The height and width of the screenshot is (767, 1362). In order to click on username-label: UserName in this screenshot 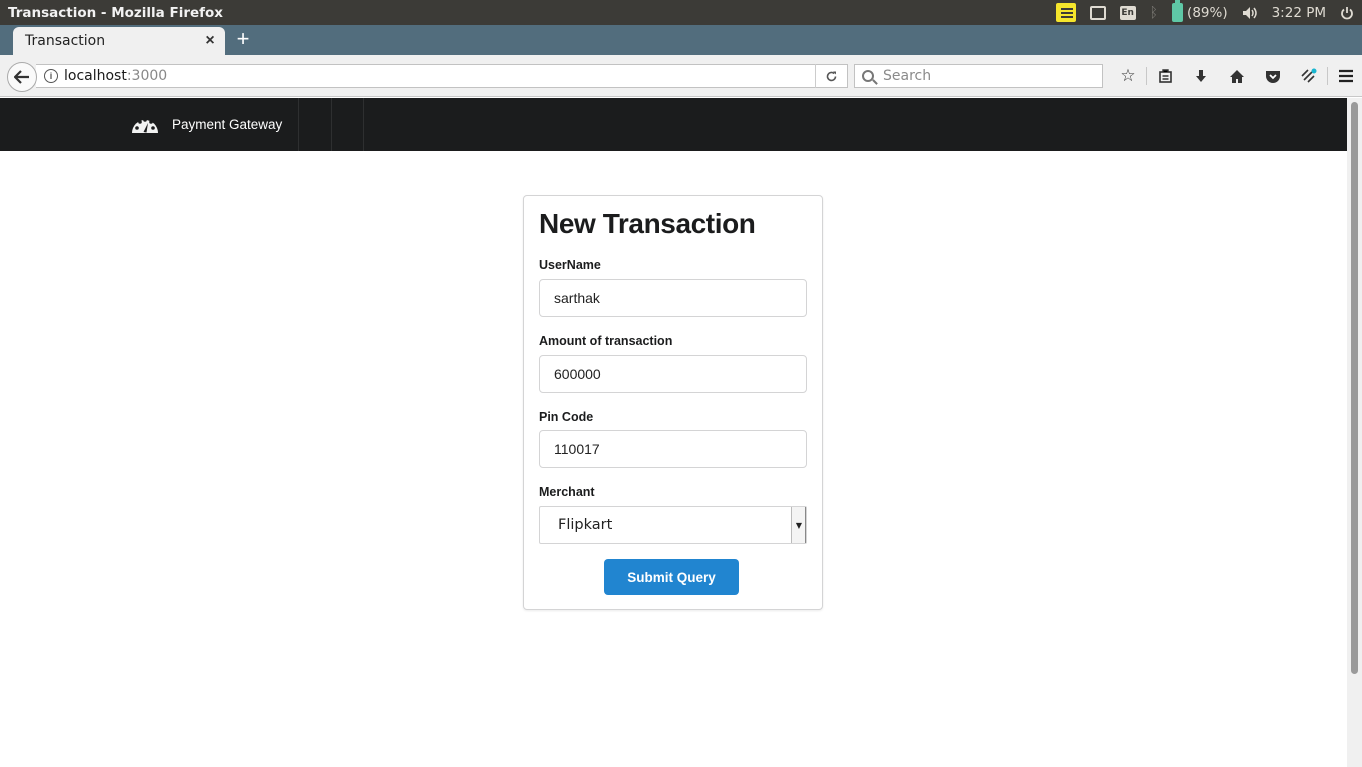, I will do `click(570, 265)`.